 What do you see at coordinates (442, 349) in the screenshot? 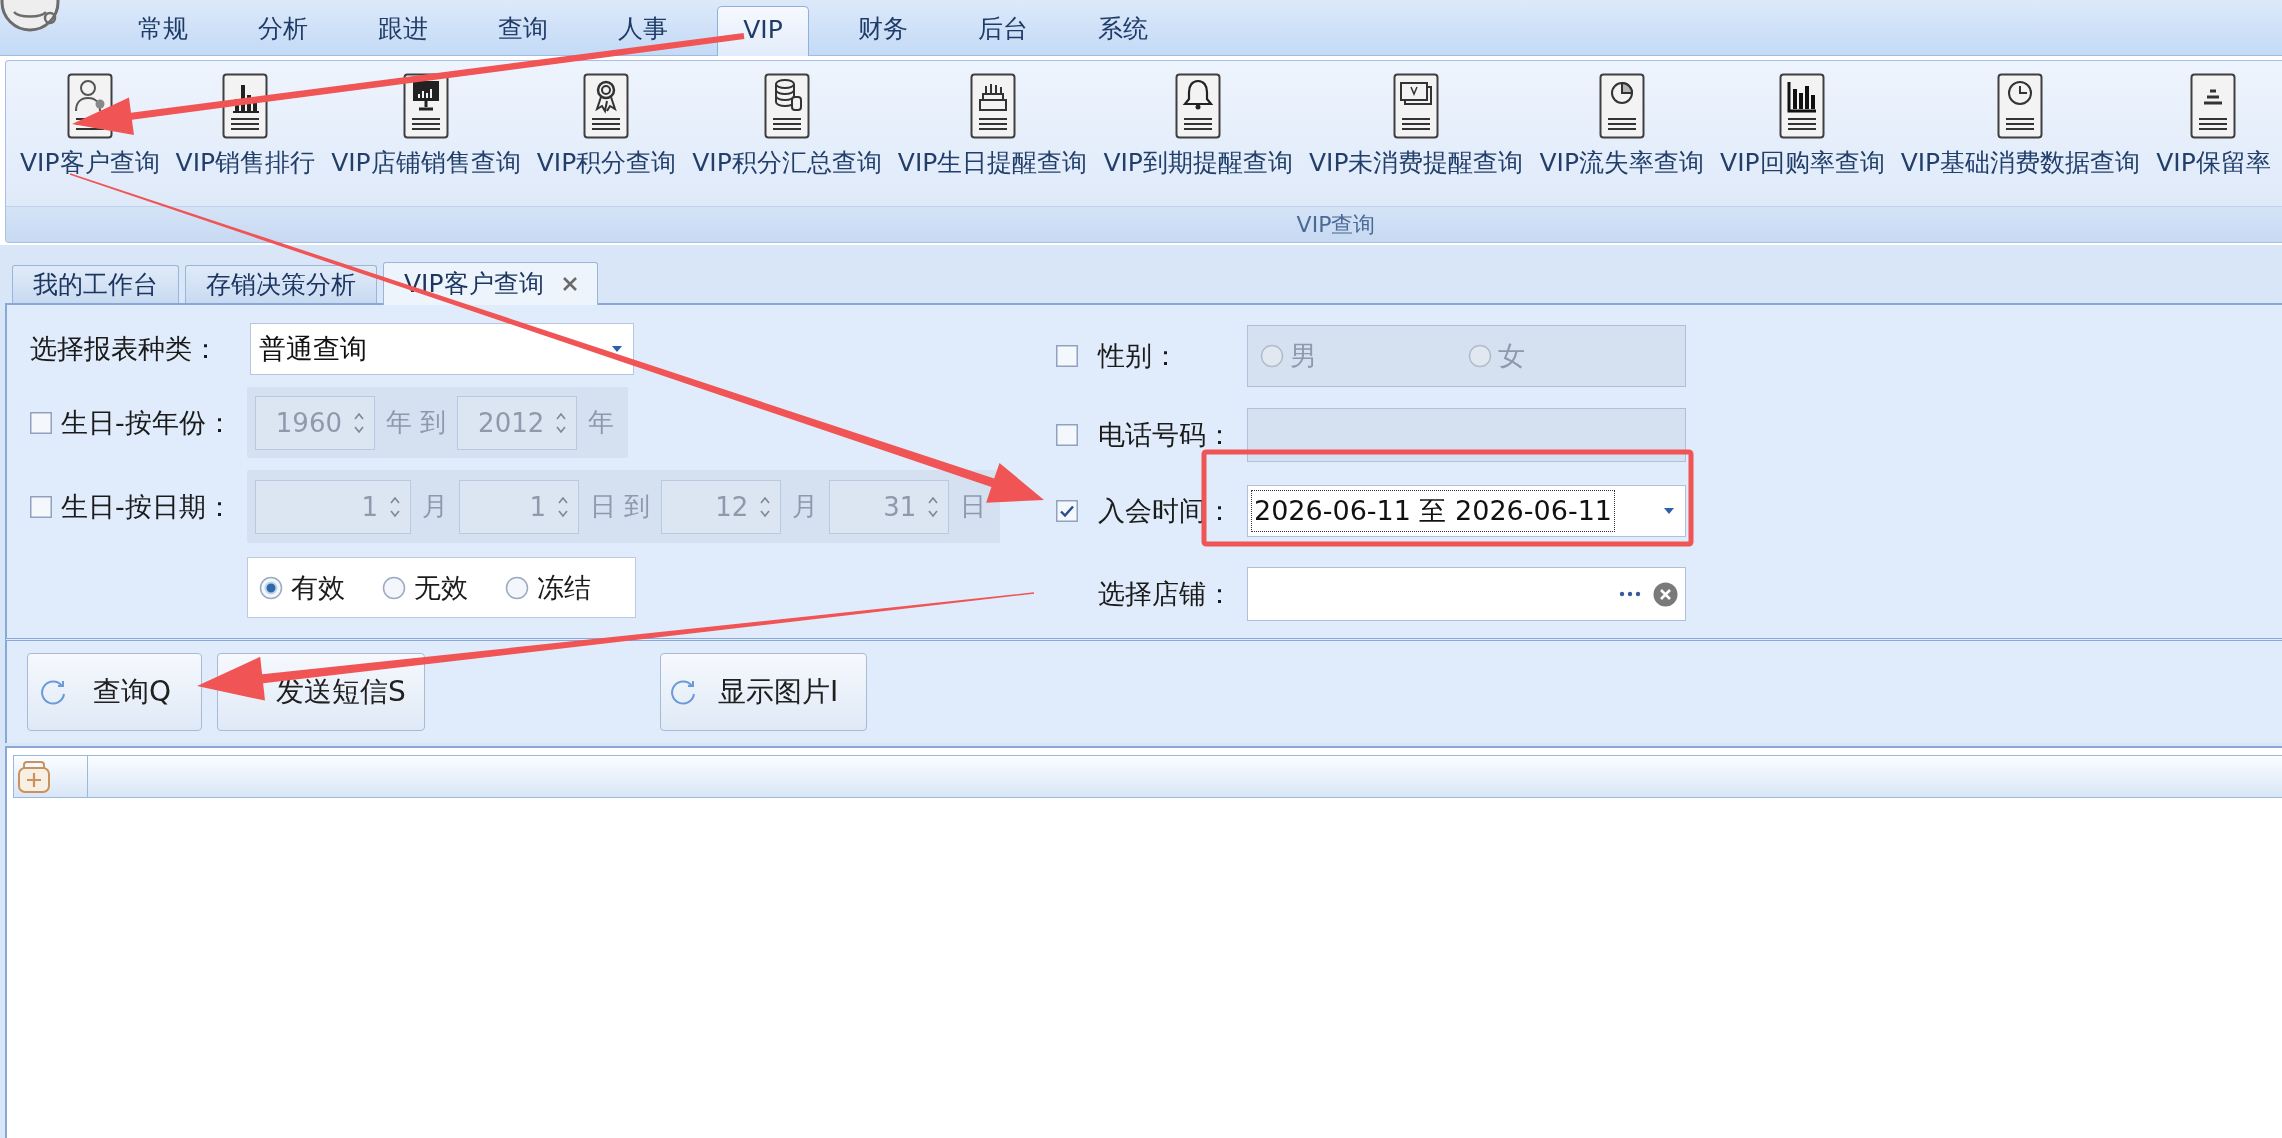
I see `report-type-dropdown: 普通查询` at bounding box center [442, 349].